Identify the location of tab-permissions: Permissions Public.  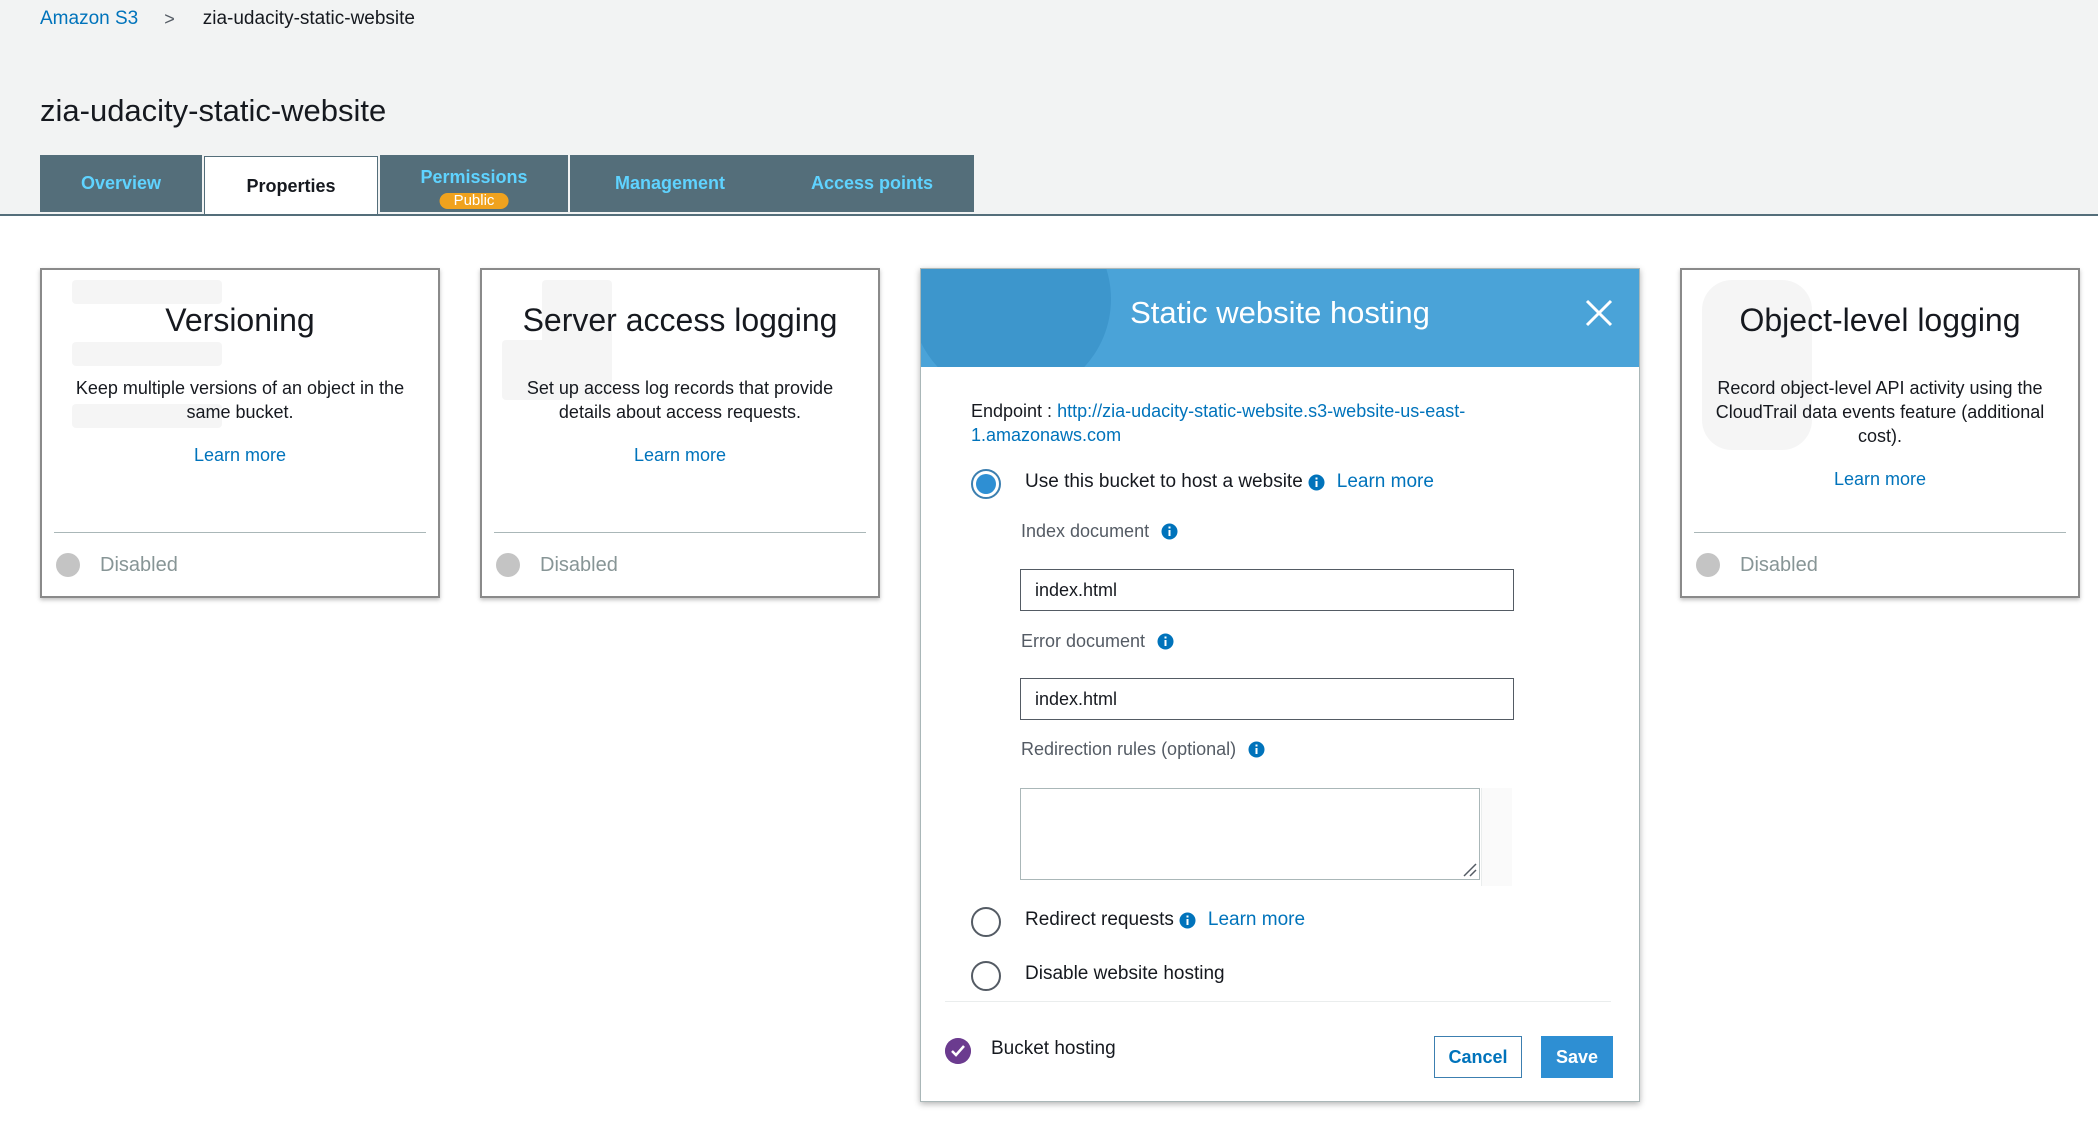
(474, 183).